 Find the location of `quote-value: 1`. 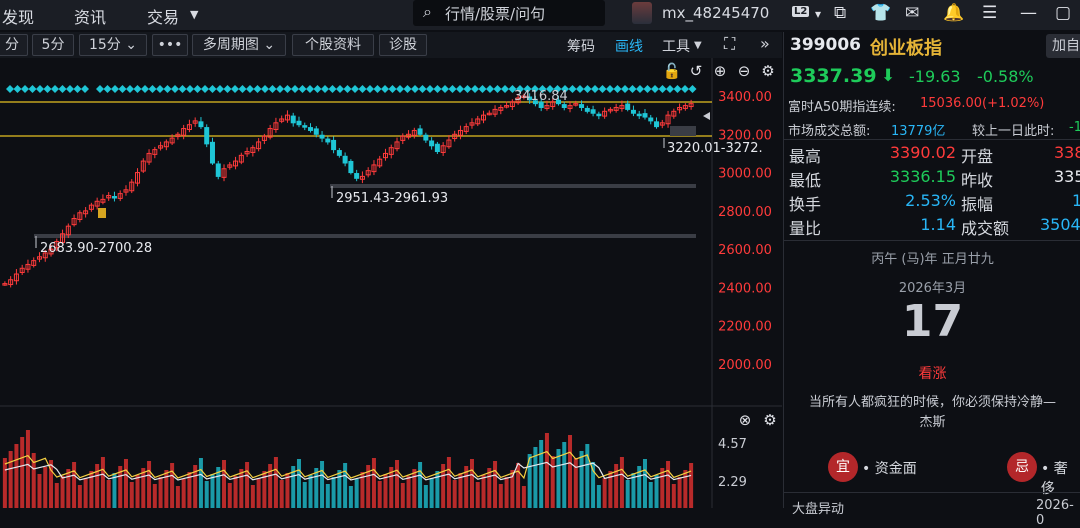

quote-value: 1 is located at coordinates (1076, 200).